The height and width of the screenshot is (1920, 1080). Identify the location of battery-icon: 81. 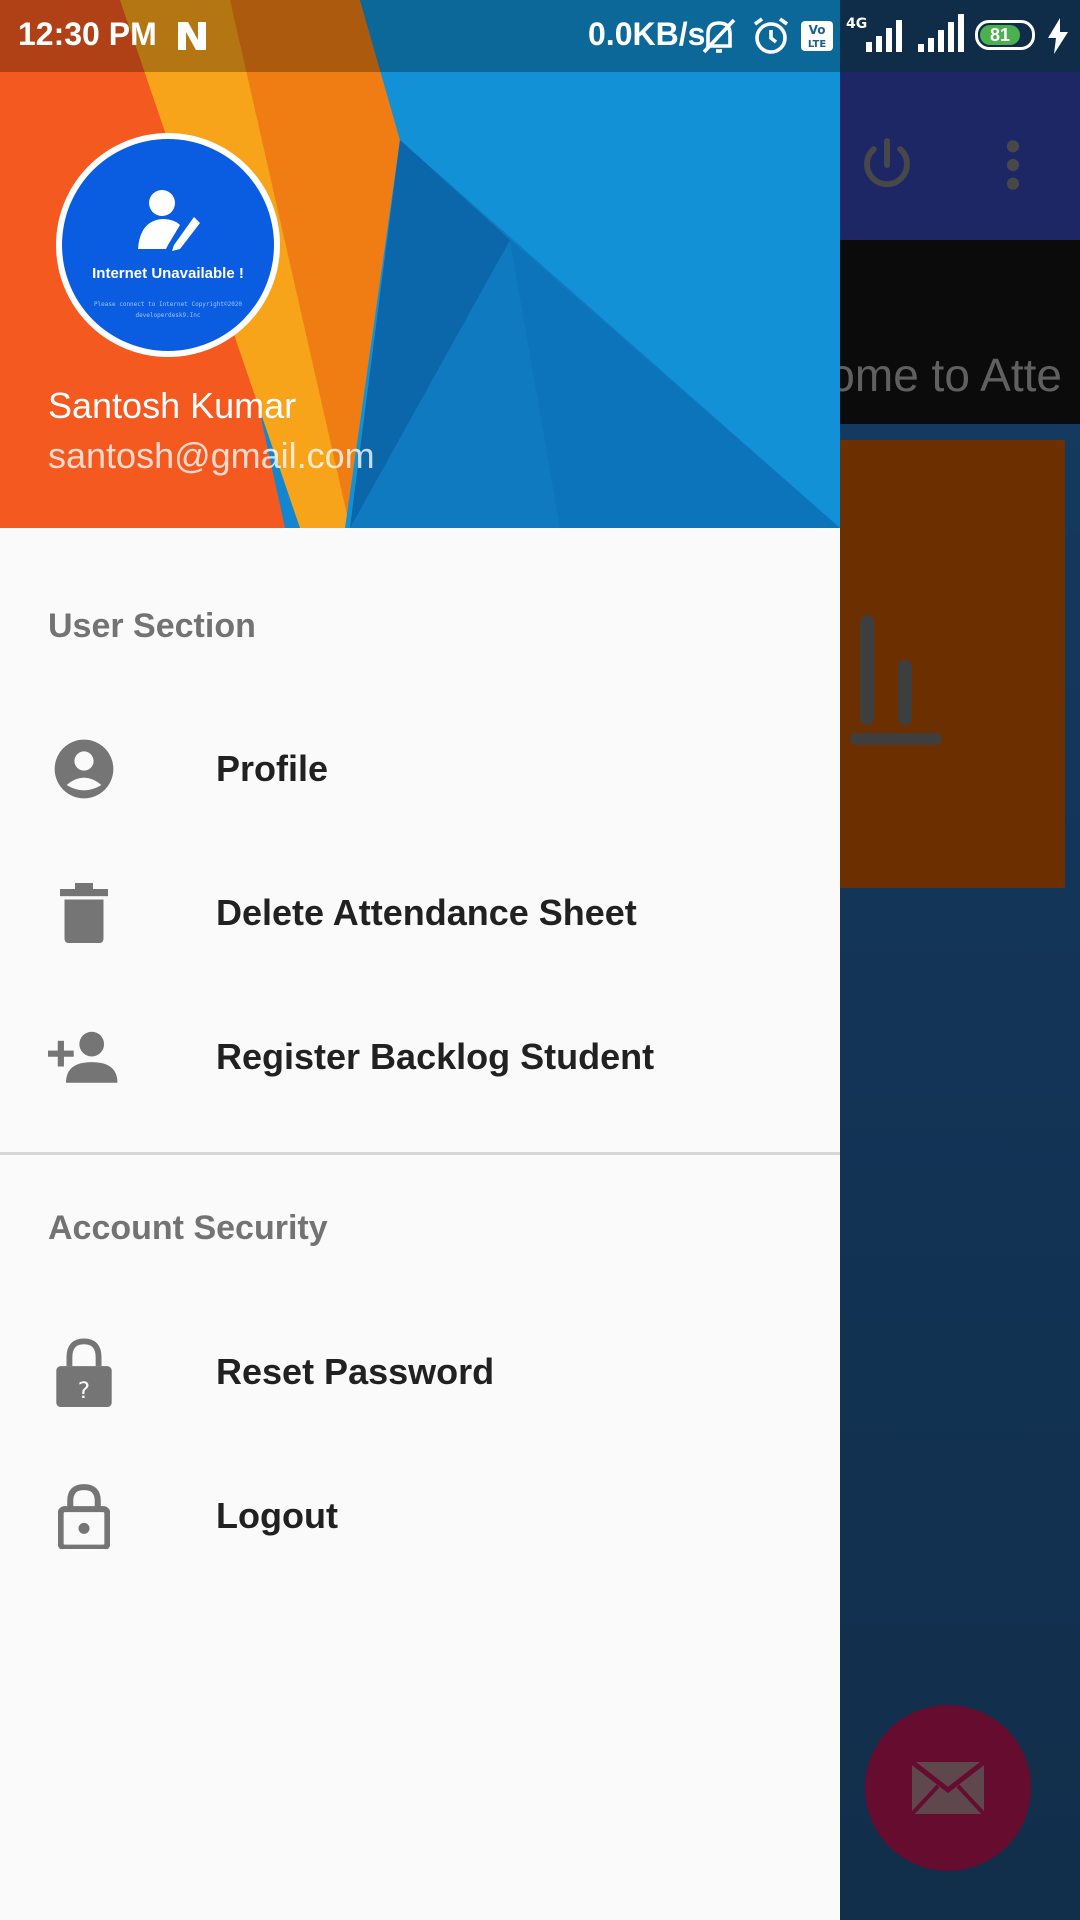
(1005, 35).